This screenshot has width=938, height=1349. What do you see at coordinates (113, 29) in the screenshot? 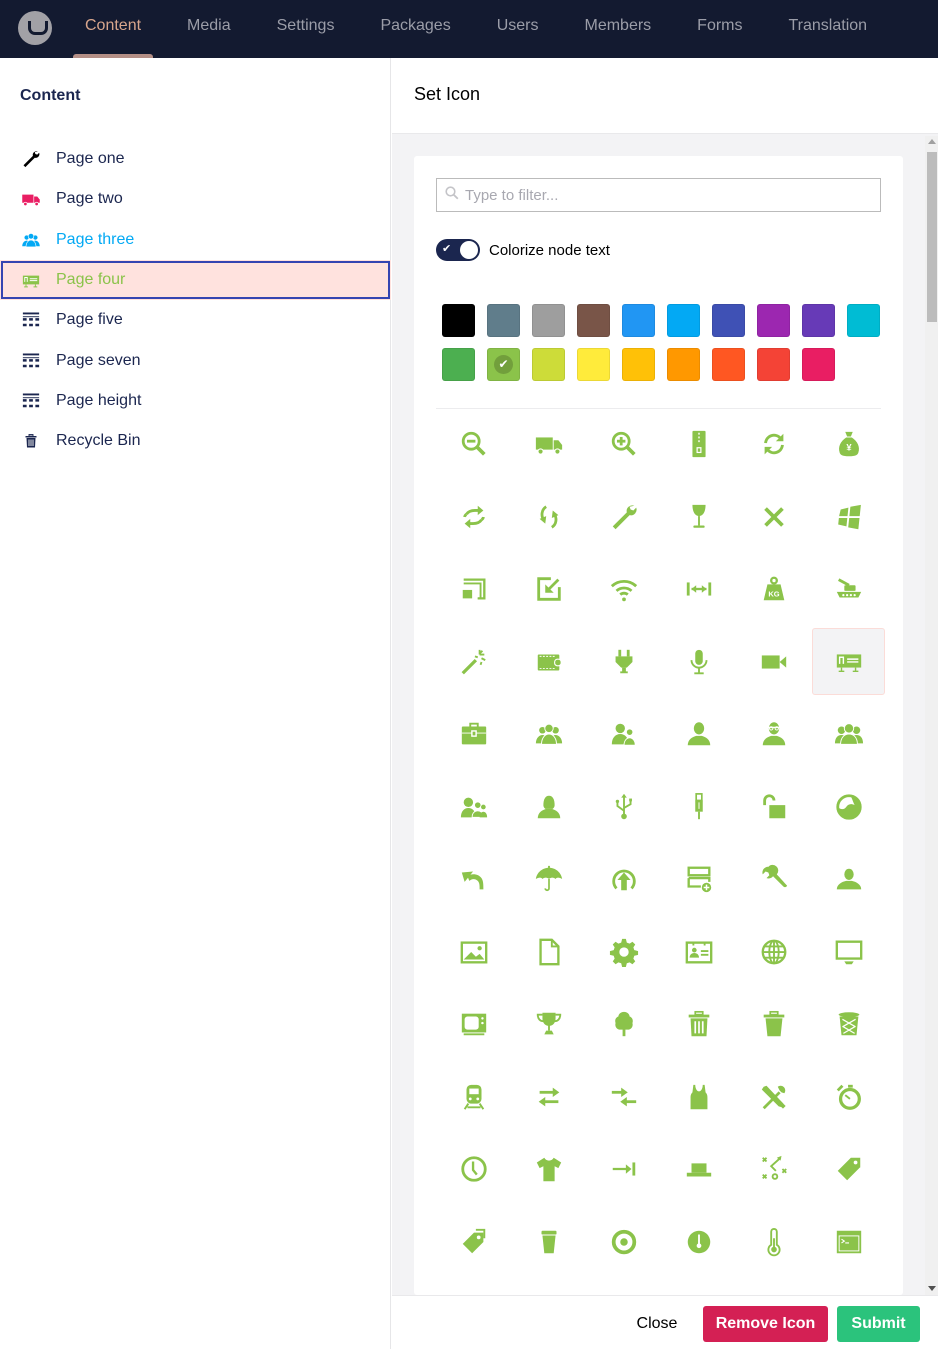
I see `tab-content: Content` at bounding box center [113, 29].